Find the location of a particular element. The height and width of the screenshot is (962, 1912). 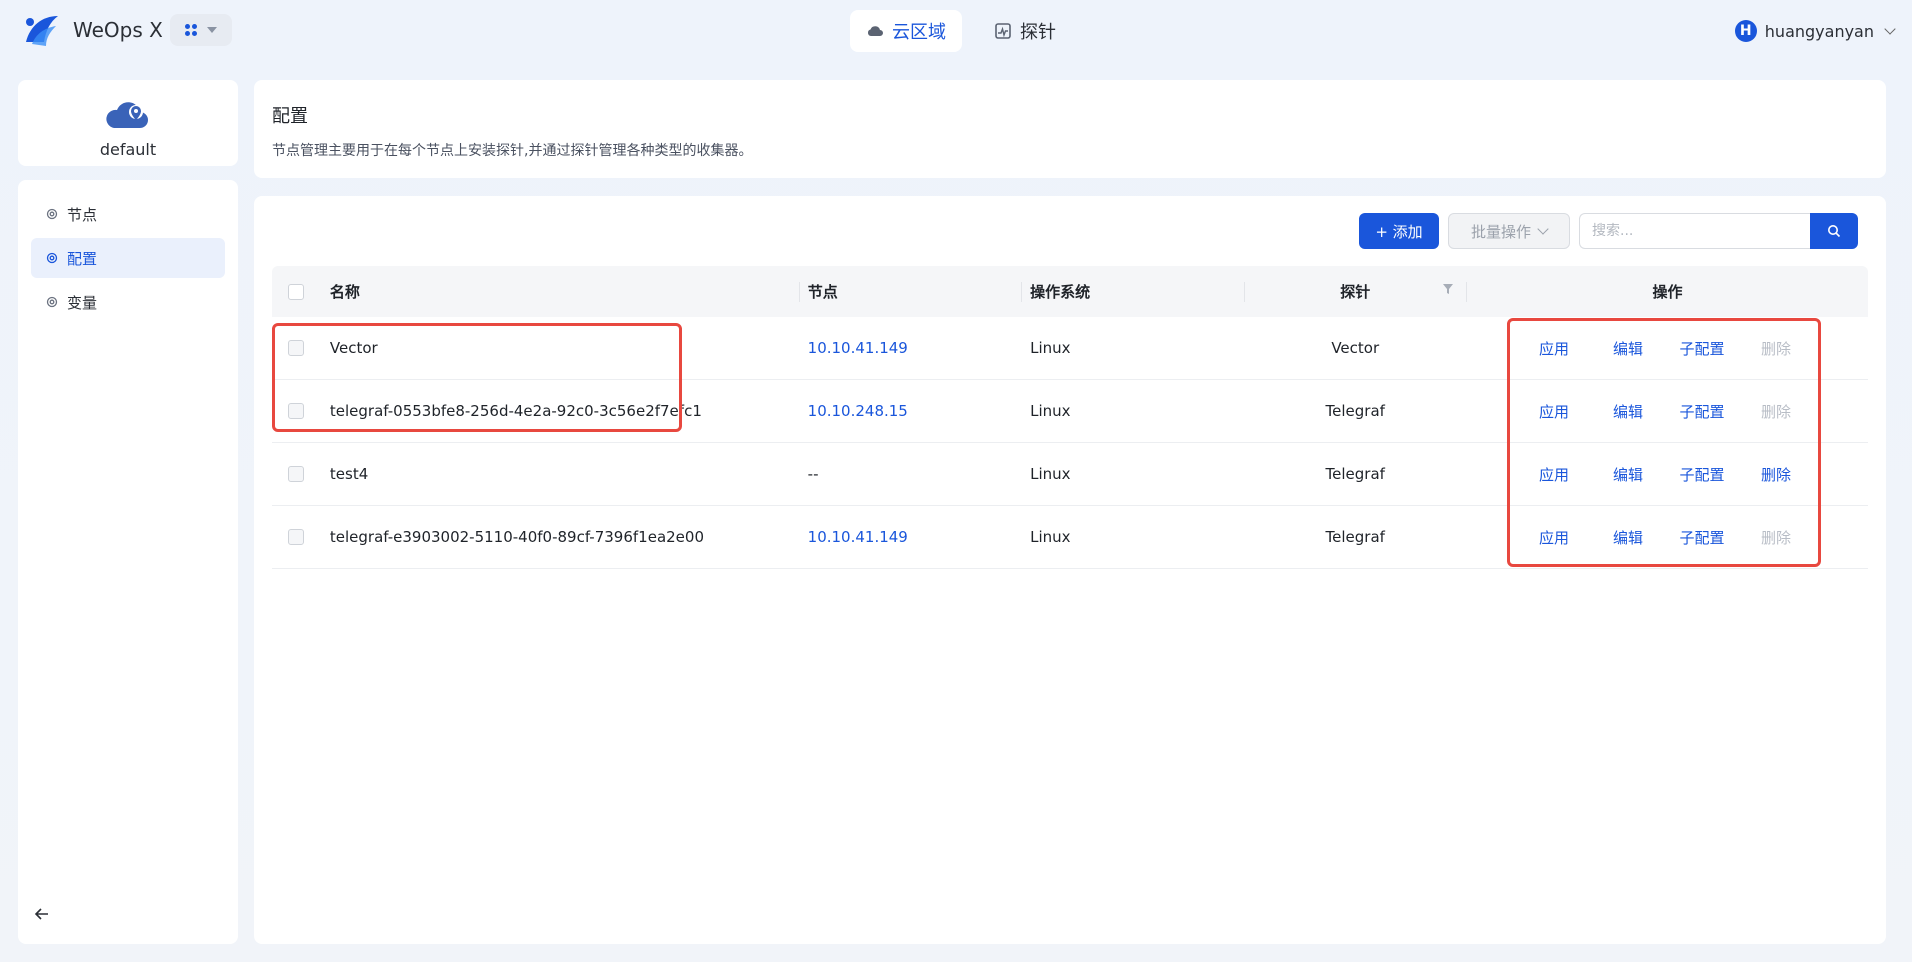

column-header-ops: 操作 is located at coordinates (1667, 292).